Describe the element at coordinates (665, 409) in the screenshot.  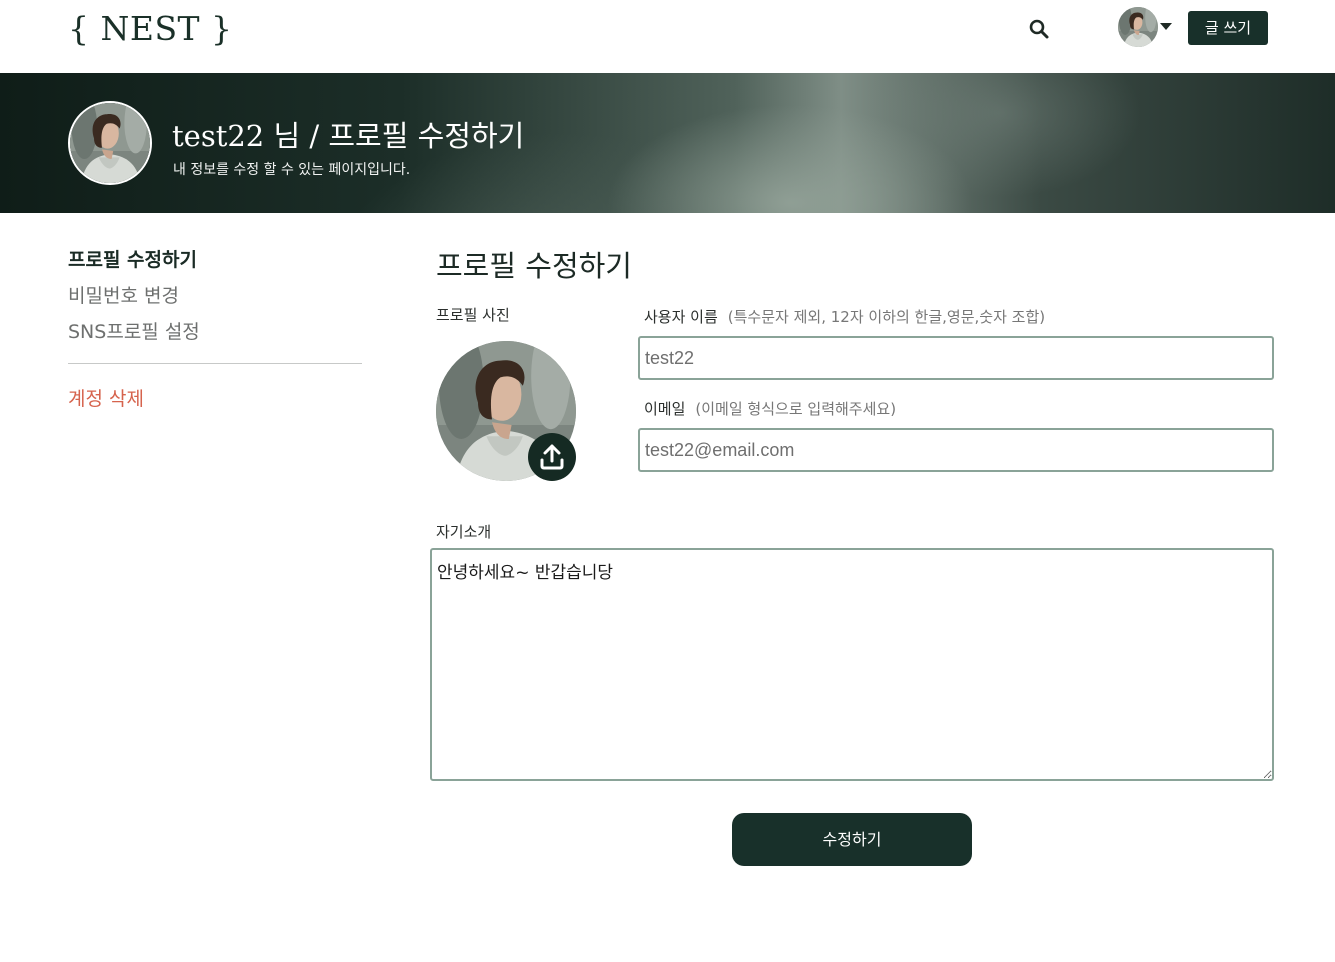
I see `email-label-text: 이메일` at that location.